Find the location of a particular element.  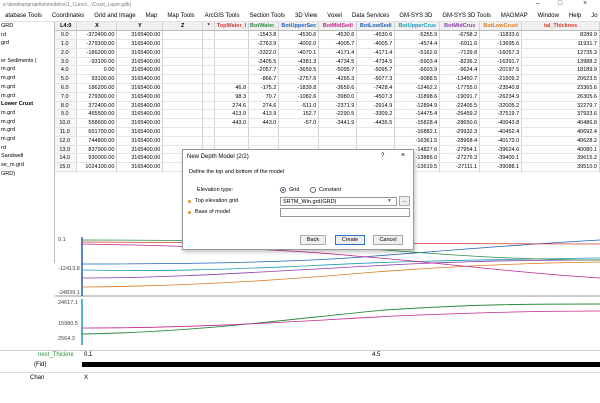

explorer-item: Lower Crust is located at coordinates (27, 104).